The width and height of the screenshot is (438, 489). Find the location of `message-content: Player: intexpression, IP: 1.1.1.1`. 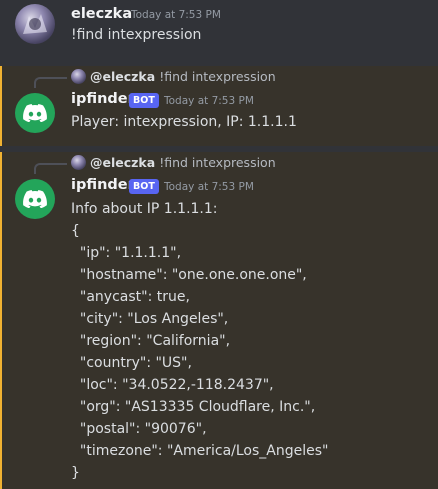

message-content: Player: intexpression, IP: 1.1.1.1 is located at coordinates (184, 122).